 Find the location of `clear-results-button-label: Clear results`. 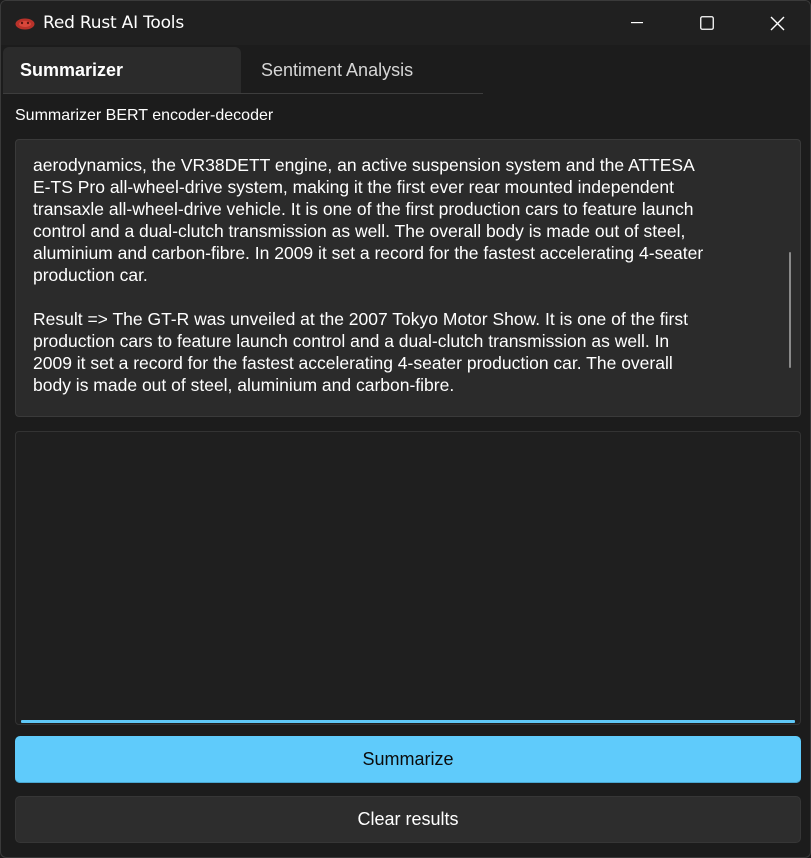

clear-results-button-label: Clear results is located at coordinates (408, 819).